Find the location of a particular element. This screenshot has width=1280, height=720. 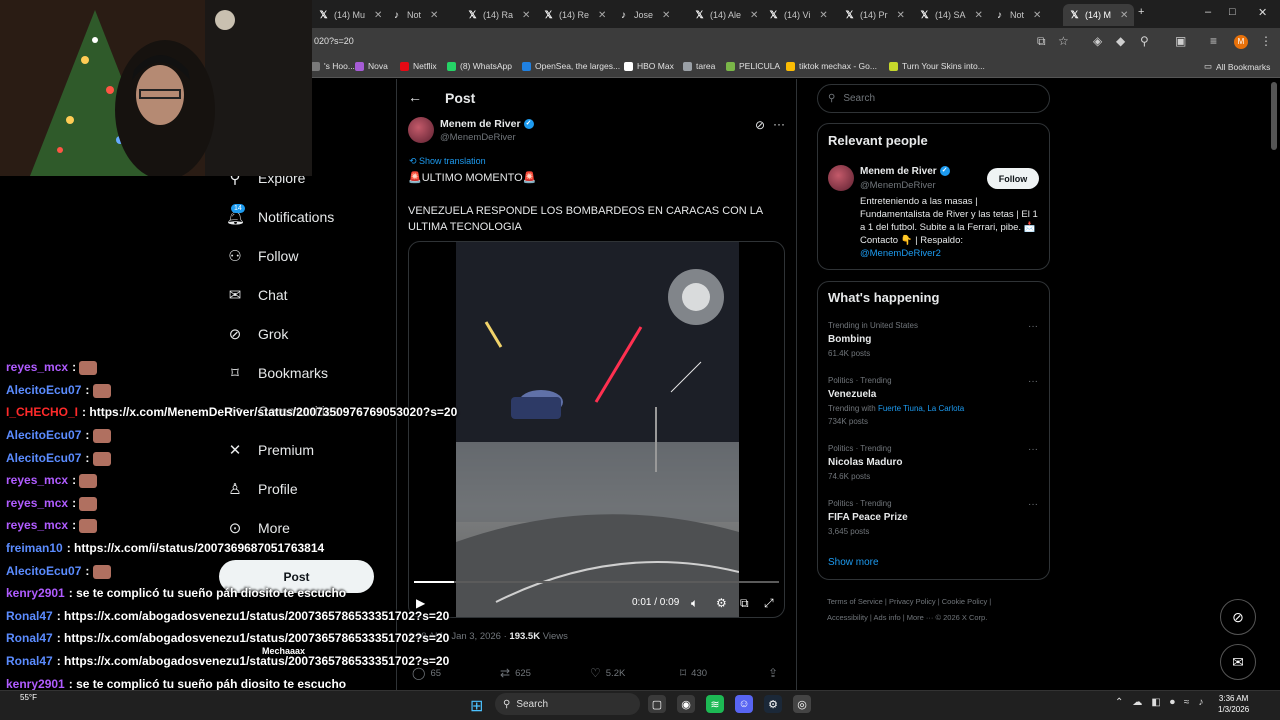

trend-related-links: Fuerte Tiuna, La Carlota is located at coordinates (921, 408).